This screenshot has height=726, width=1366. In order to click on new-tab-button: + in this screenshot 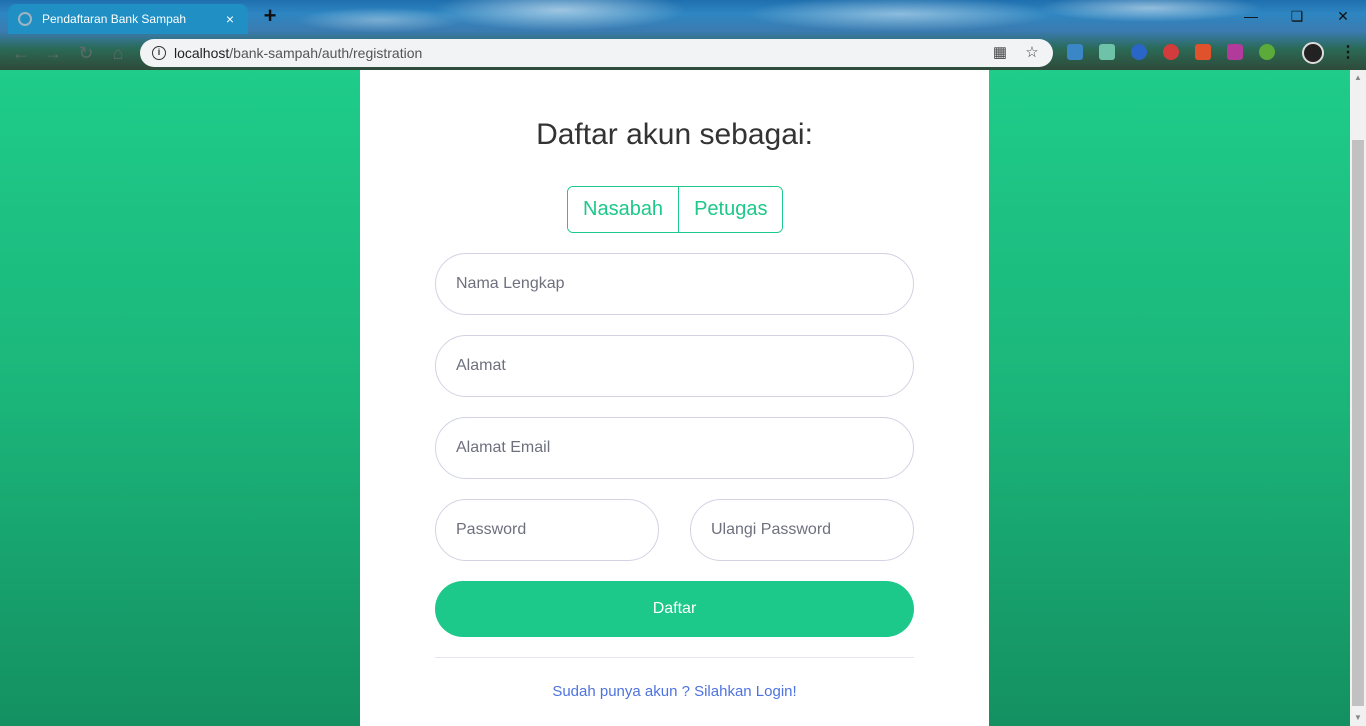, I will do `click(270, 16)`.